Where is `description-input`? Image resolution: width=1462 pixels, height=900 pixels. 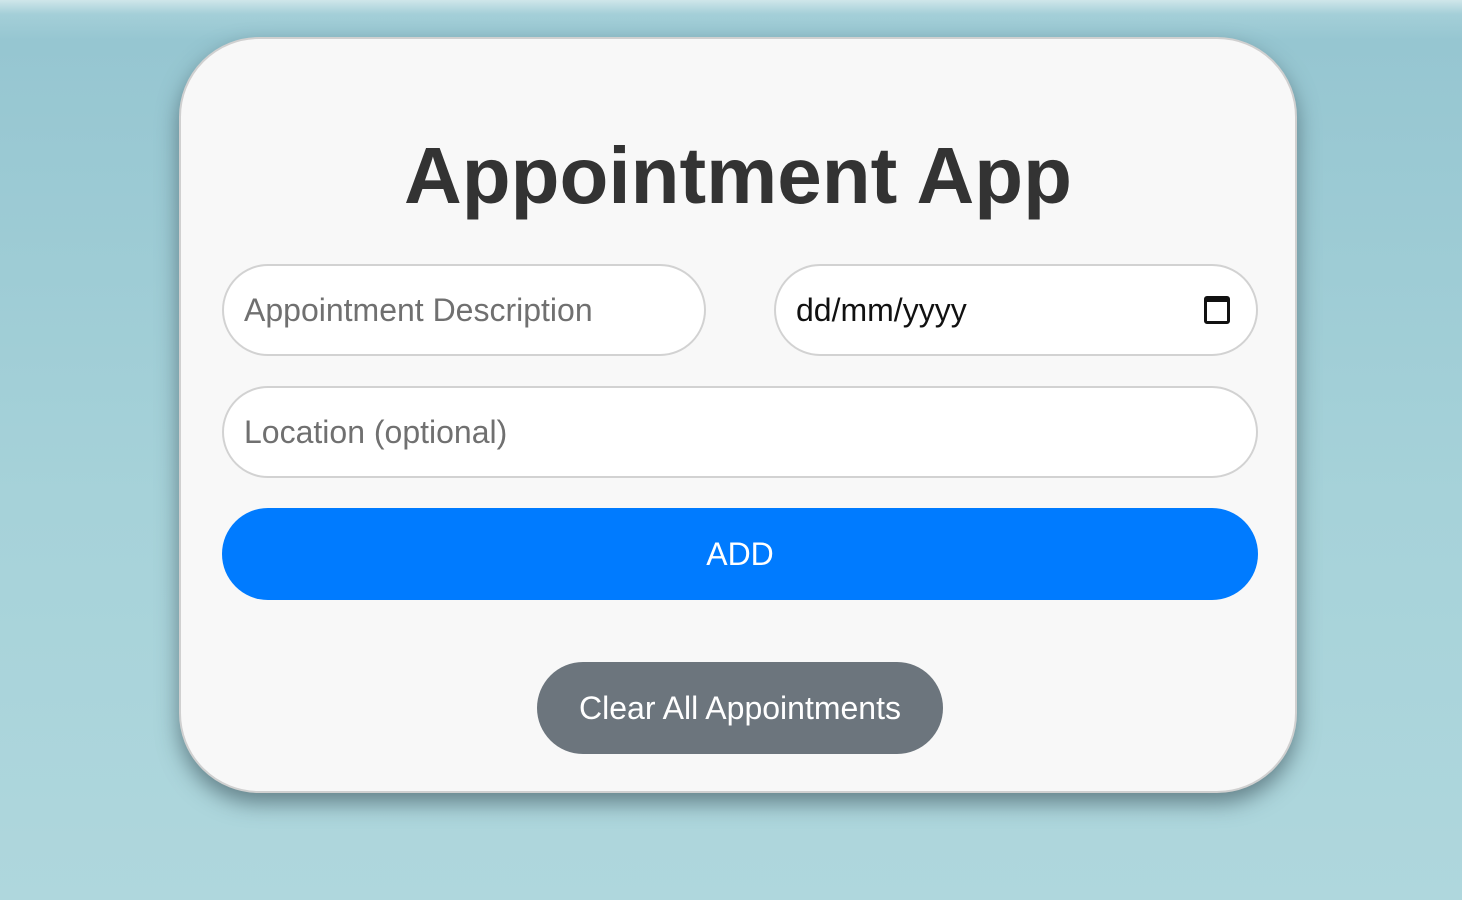
description-input is located at coordinates (464, 310).